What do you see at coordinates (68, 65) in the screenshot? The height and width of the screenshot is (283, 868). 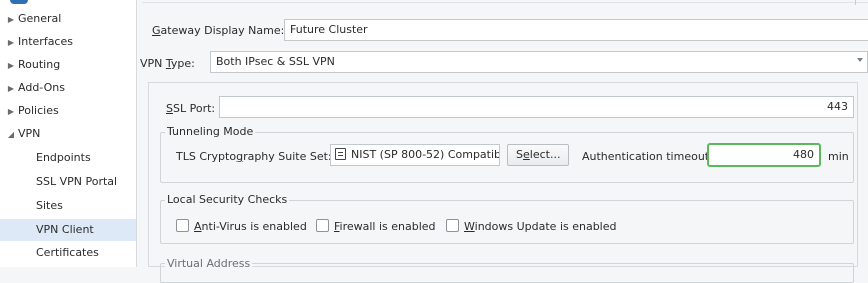 I see `sidebar-item-routing: ▶ Routing` at bounding box center [68, 65].